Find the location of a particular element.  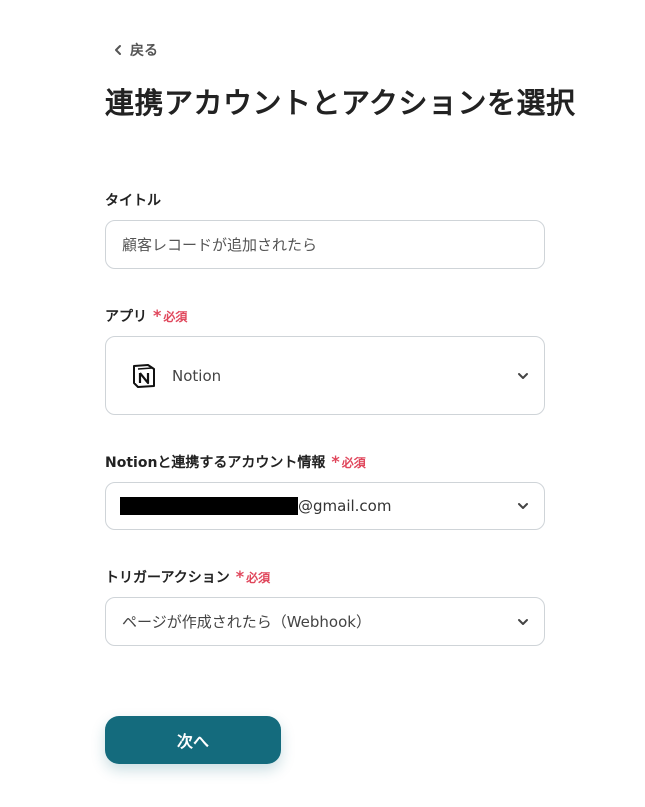

page-title: 連携アカウントとアクションを選択 is located at coordinates (340, 103).